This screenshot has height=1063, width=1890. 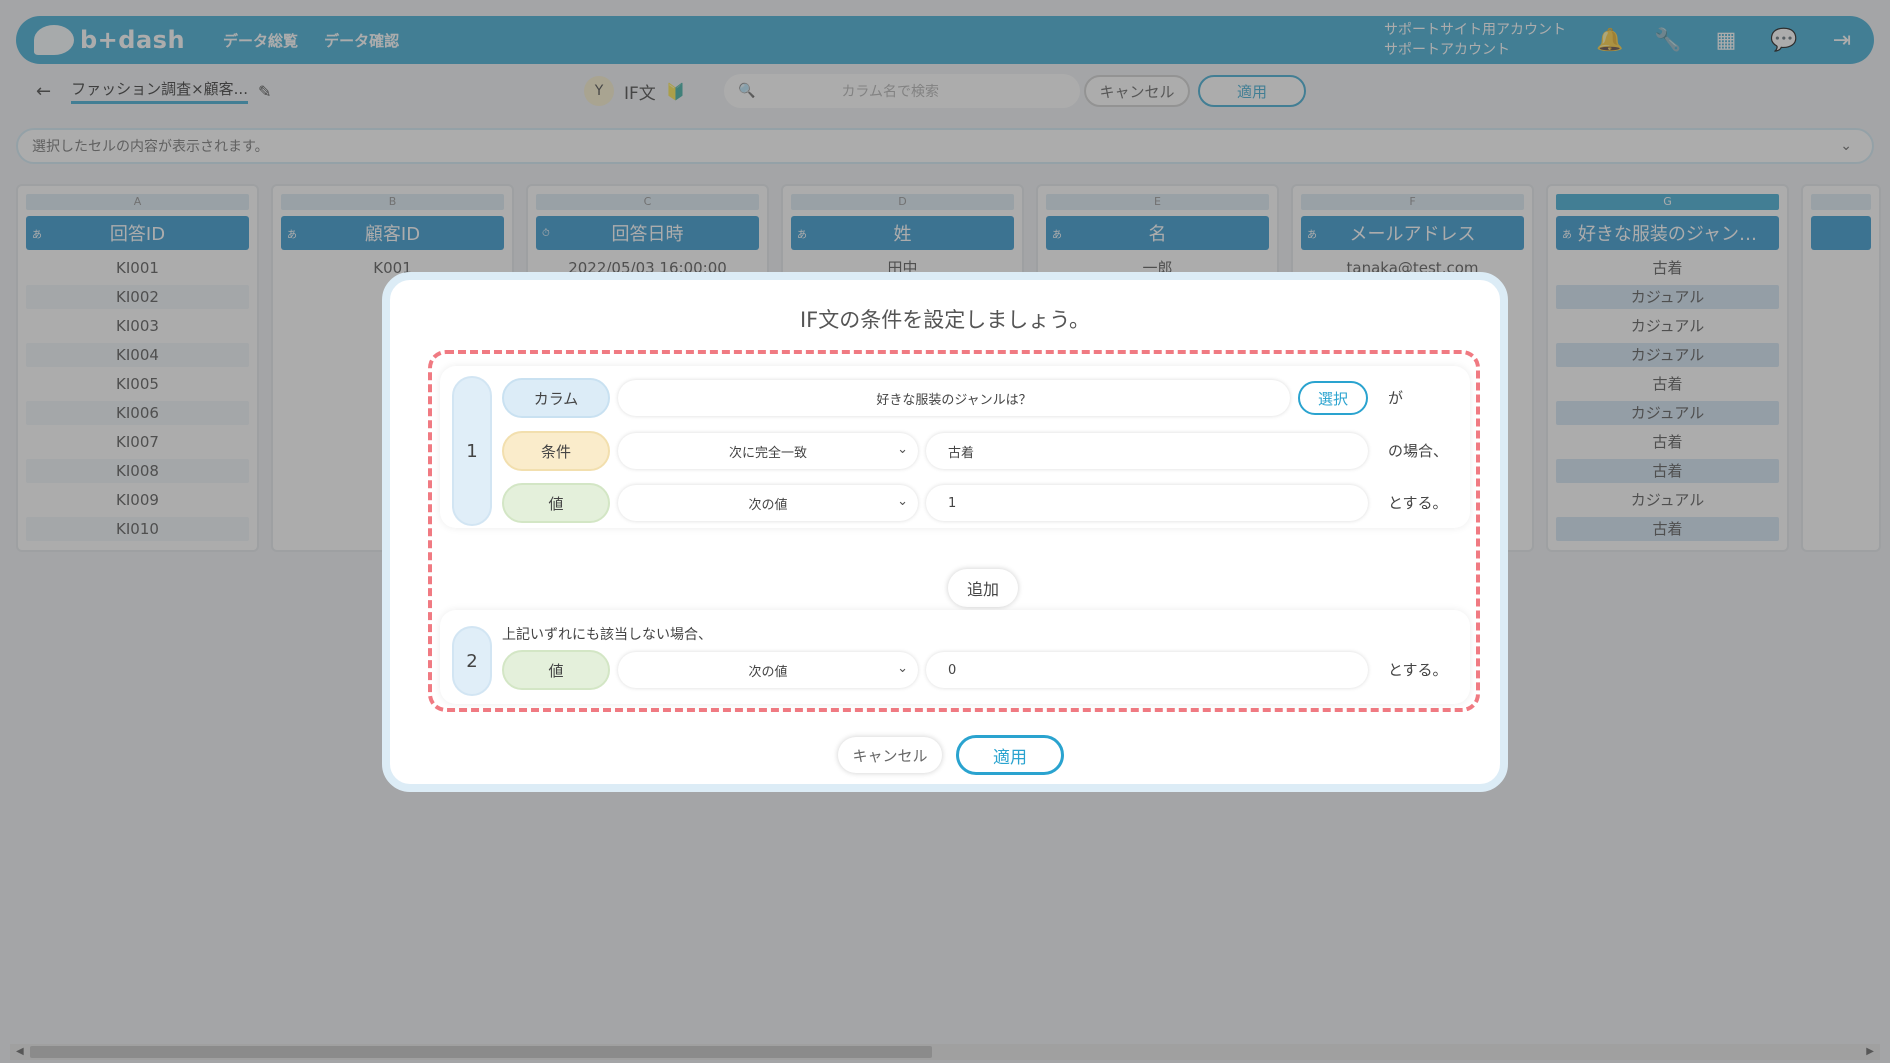 I want to click on condition-suffix: の場合、, so click(x=1418, y=451).